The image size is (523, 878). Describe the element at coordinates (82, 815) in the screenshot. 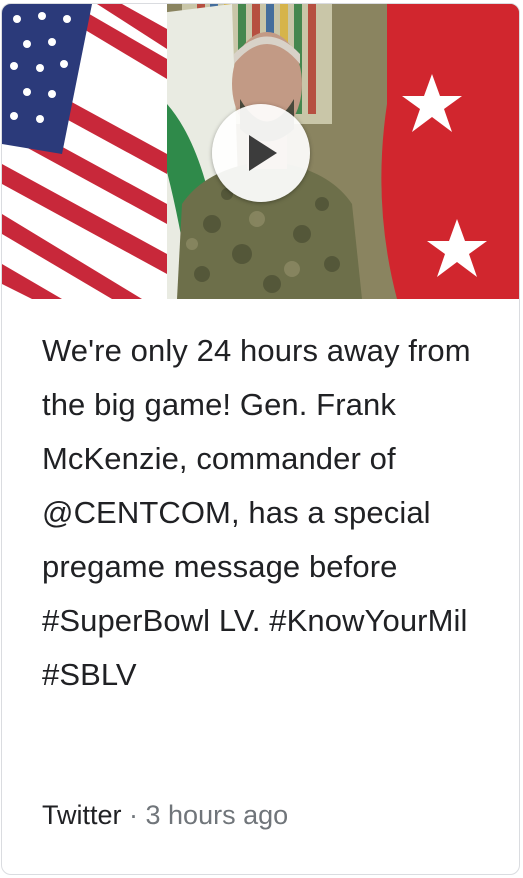

I see `source-link: Twitter` at that location.